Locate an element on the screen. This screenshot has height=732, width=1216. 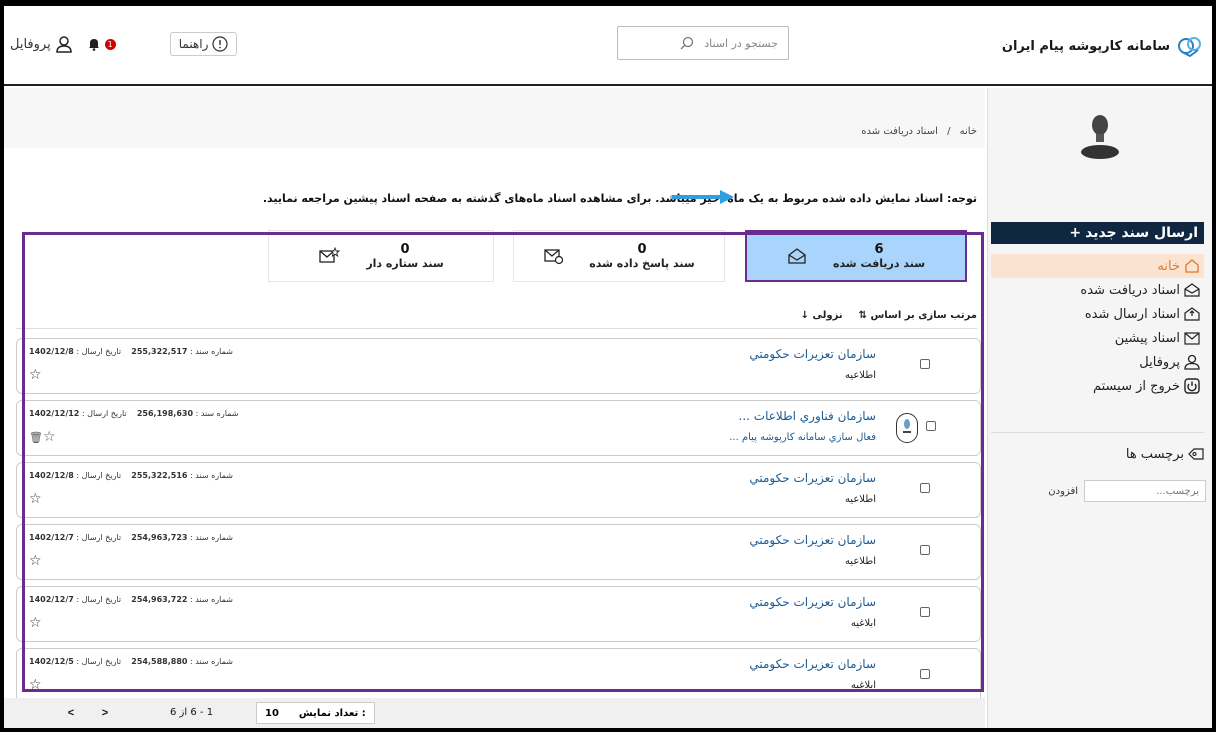
search-box: جستجو در اسناد is located at coordinates (703, 43).